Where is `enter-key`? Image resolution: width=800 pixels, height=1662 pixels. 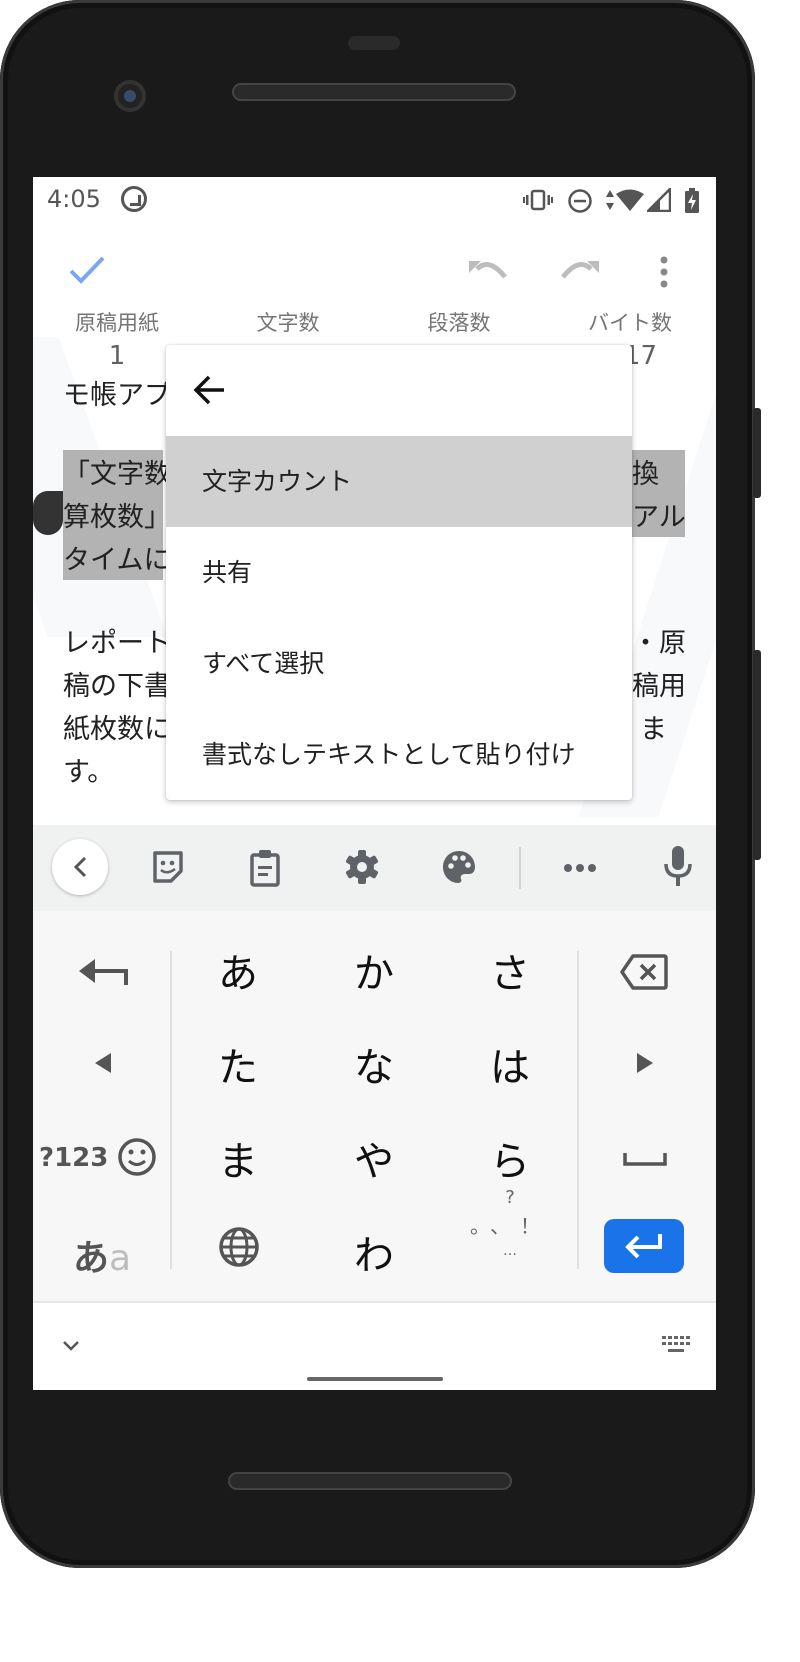 enter-key is located at coordinates (644, 1246).